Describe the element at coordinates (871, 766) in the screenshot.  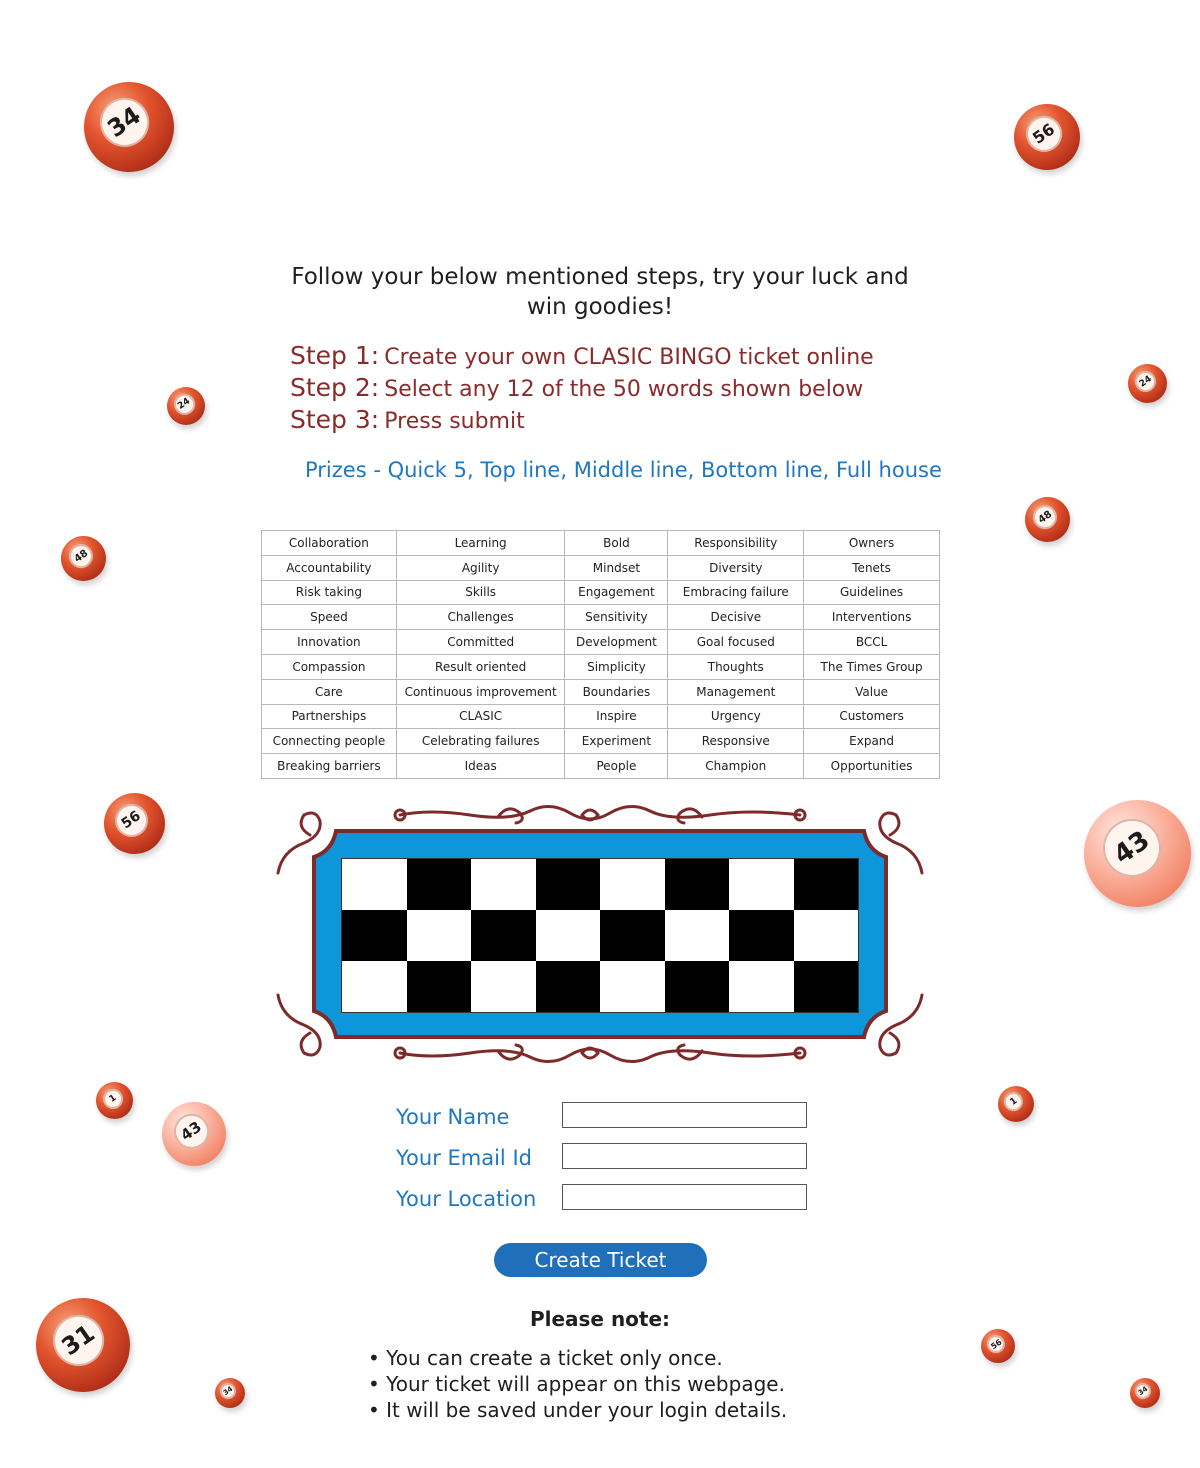
I see `word-cell: Opportunities` at that location.